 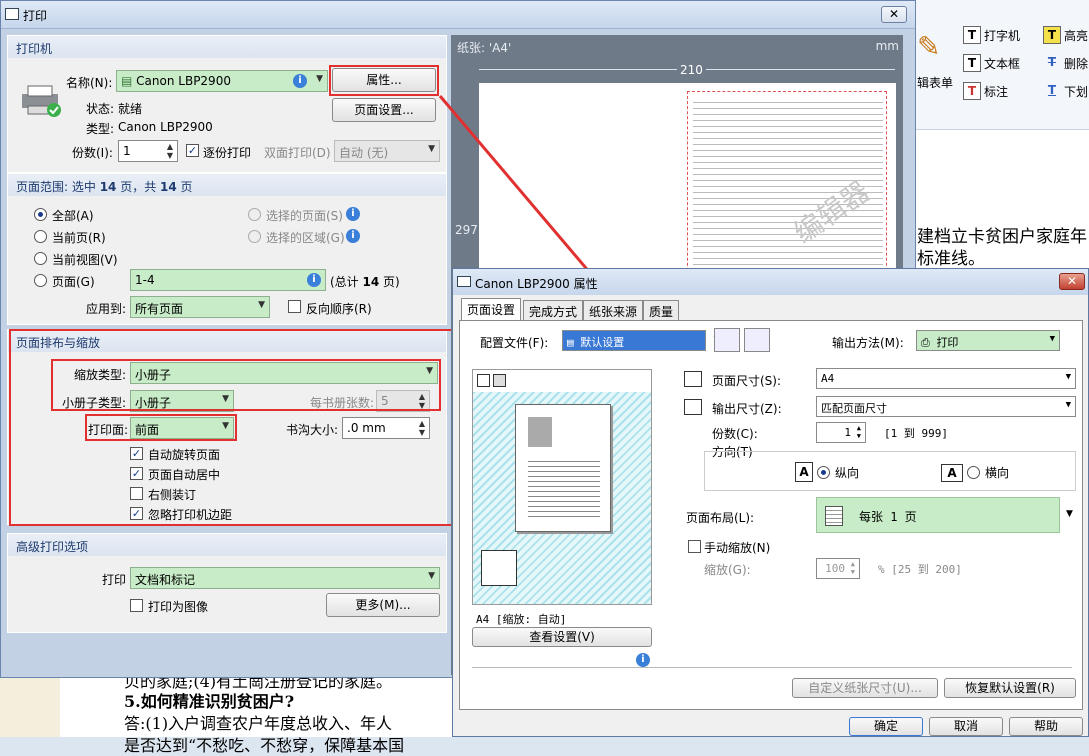 I want to click on range-pages-radio, so click(x=40, y=280).